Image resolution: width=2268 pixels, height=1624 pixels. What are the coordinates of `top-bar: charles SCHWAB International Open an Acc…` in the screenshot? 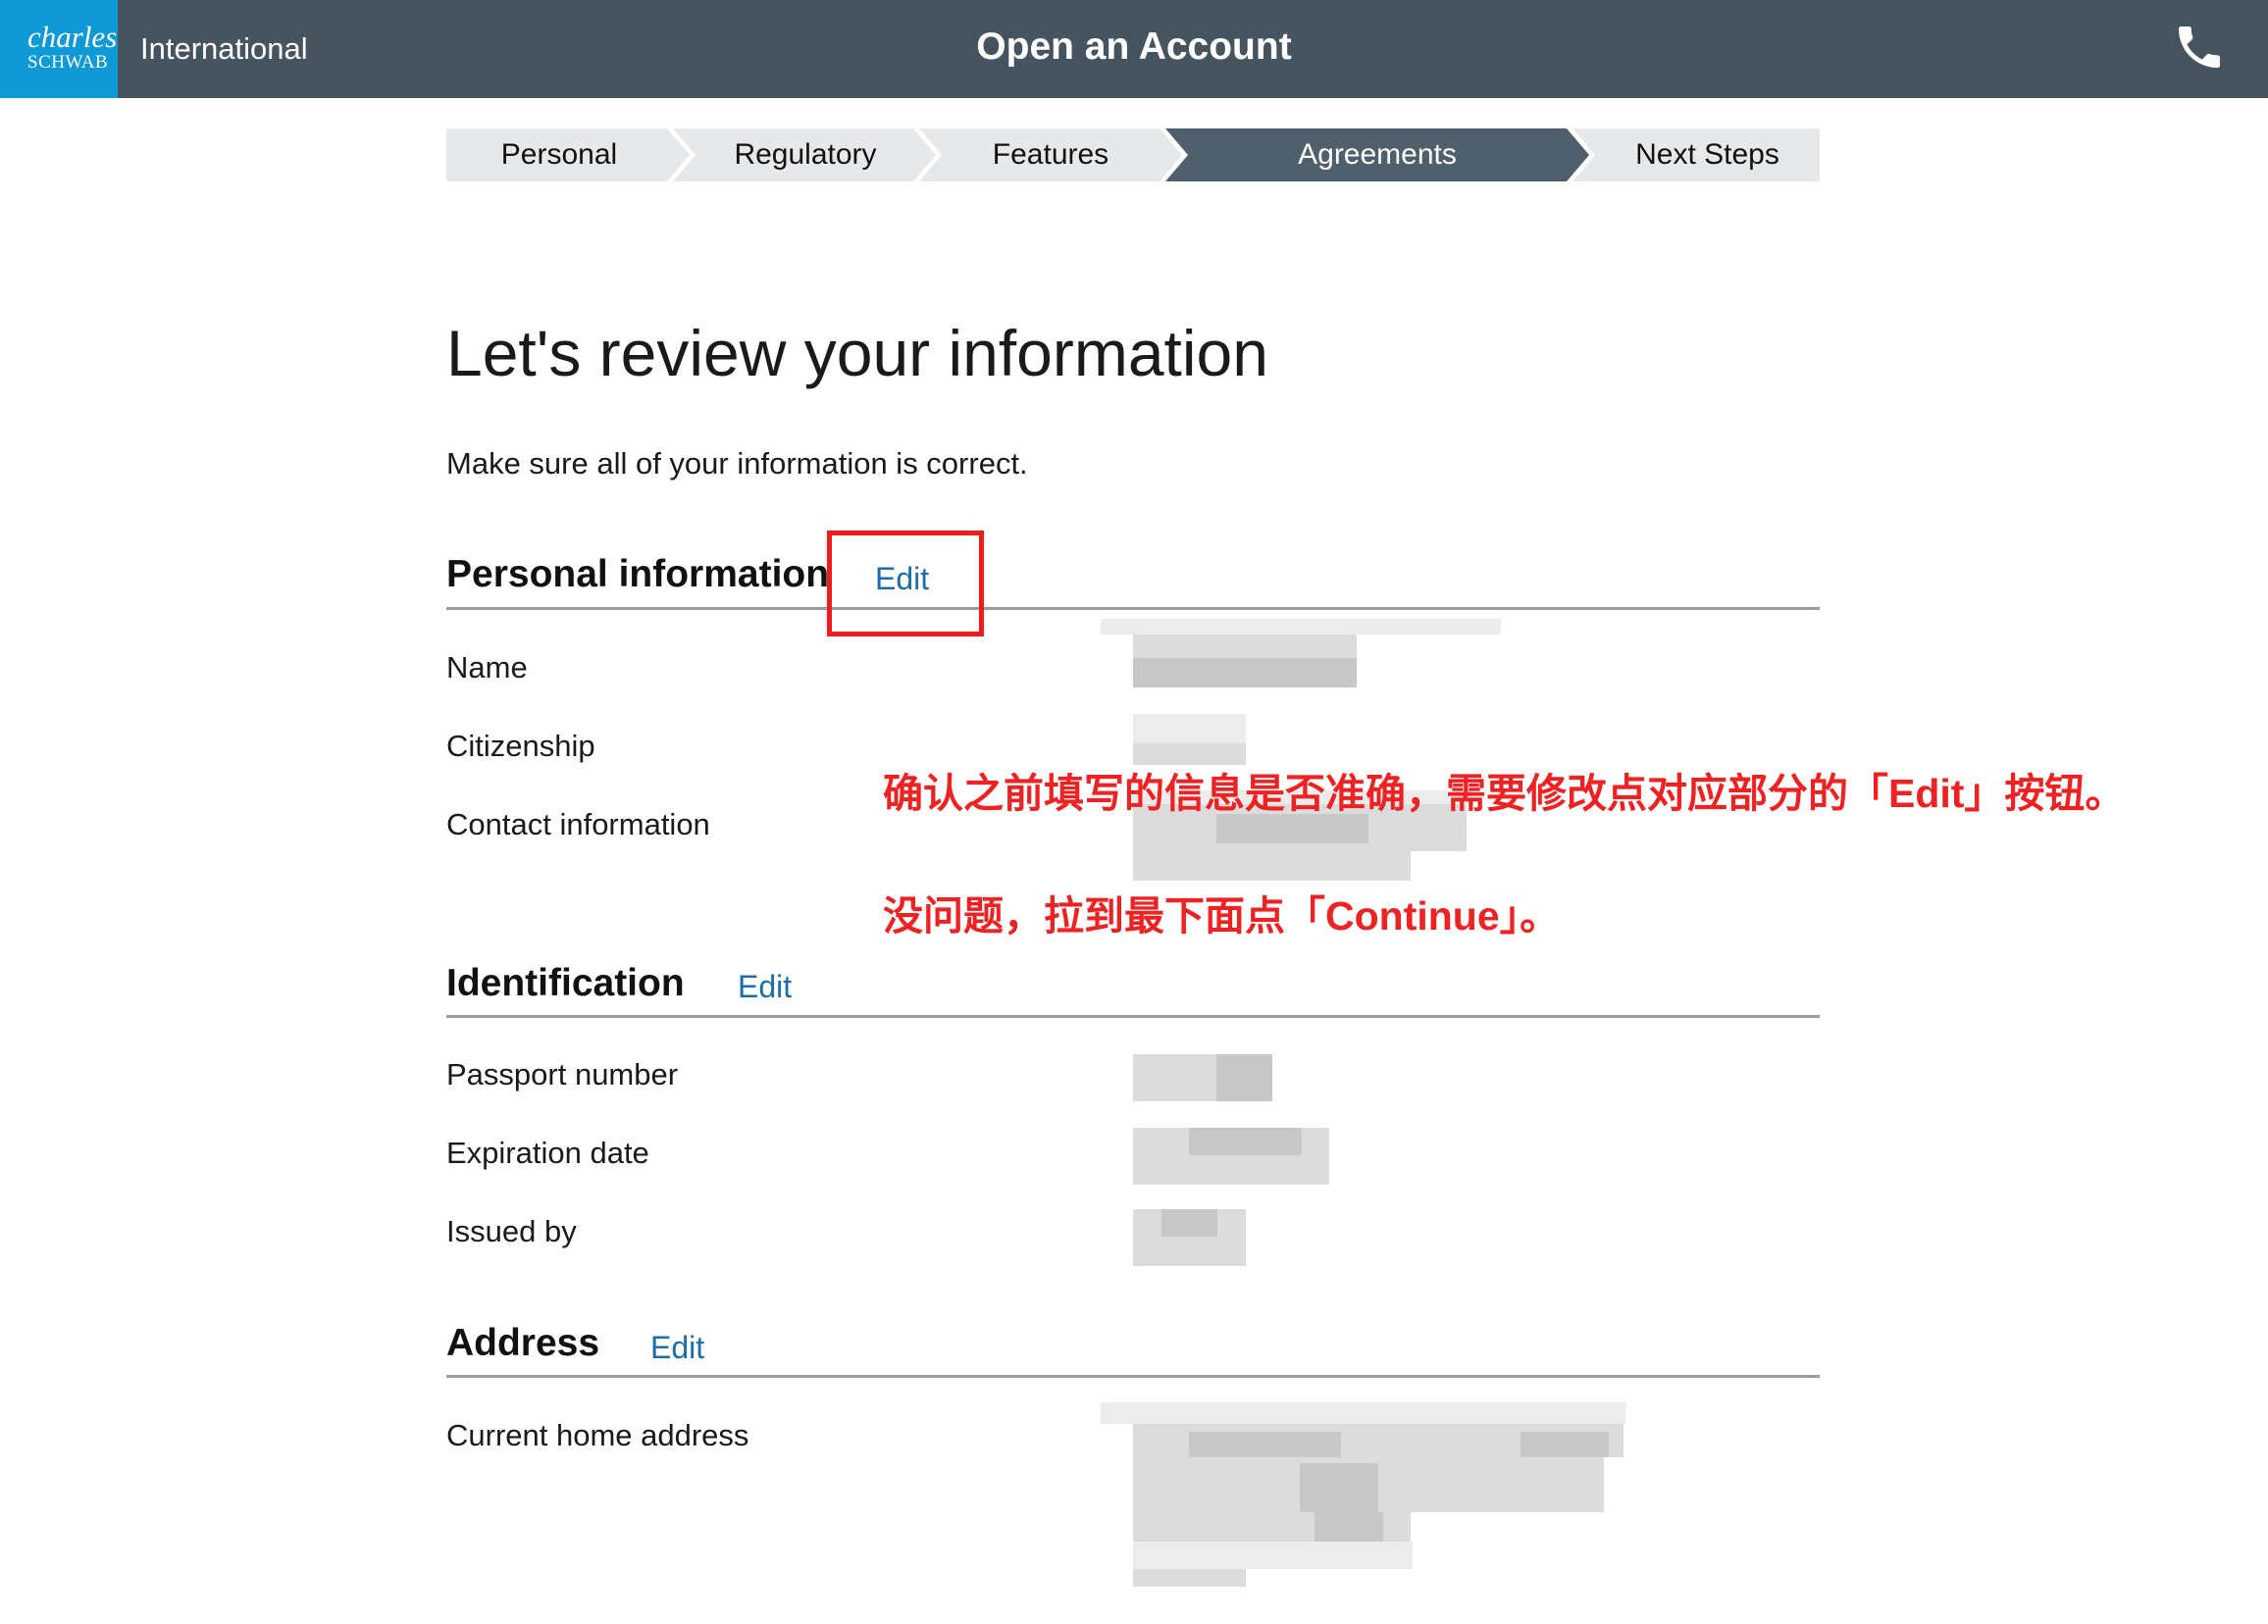 It's located at (1134, 49).